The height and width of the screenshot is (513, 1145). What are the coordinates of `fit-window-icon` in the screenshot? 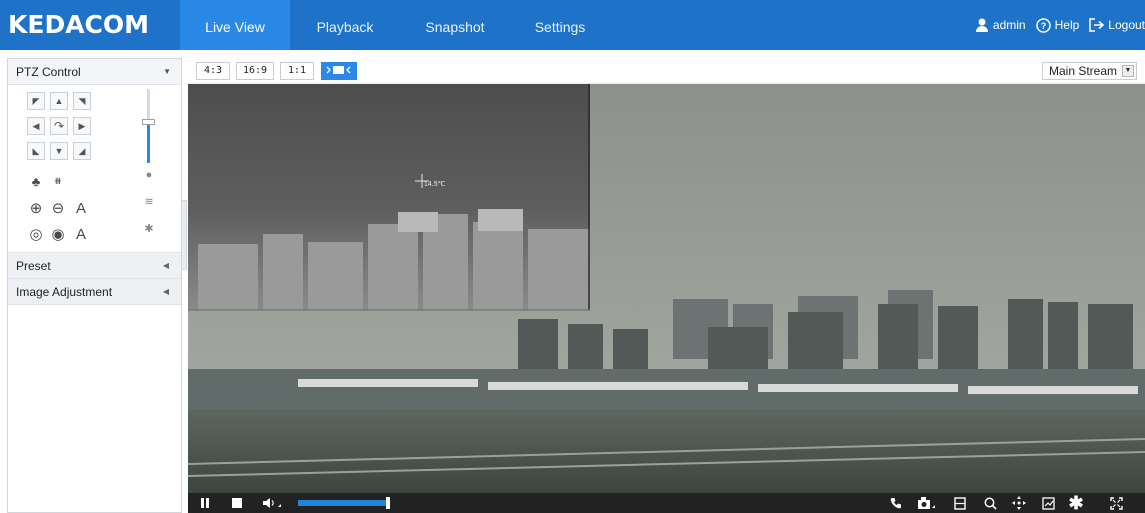 It's located at (338, 70).